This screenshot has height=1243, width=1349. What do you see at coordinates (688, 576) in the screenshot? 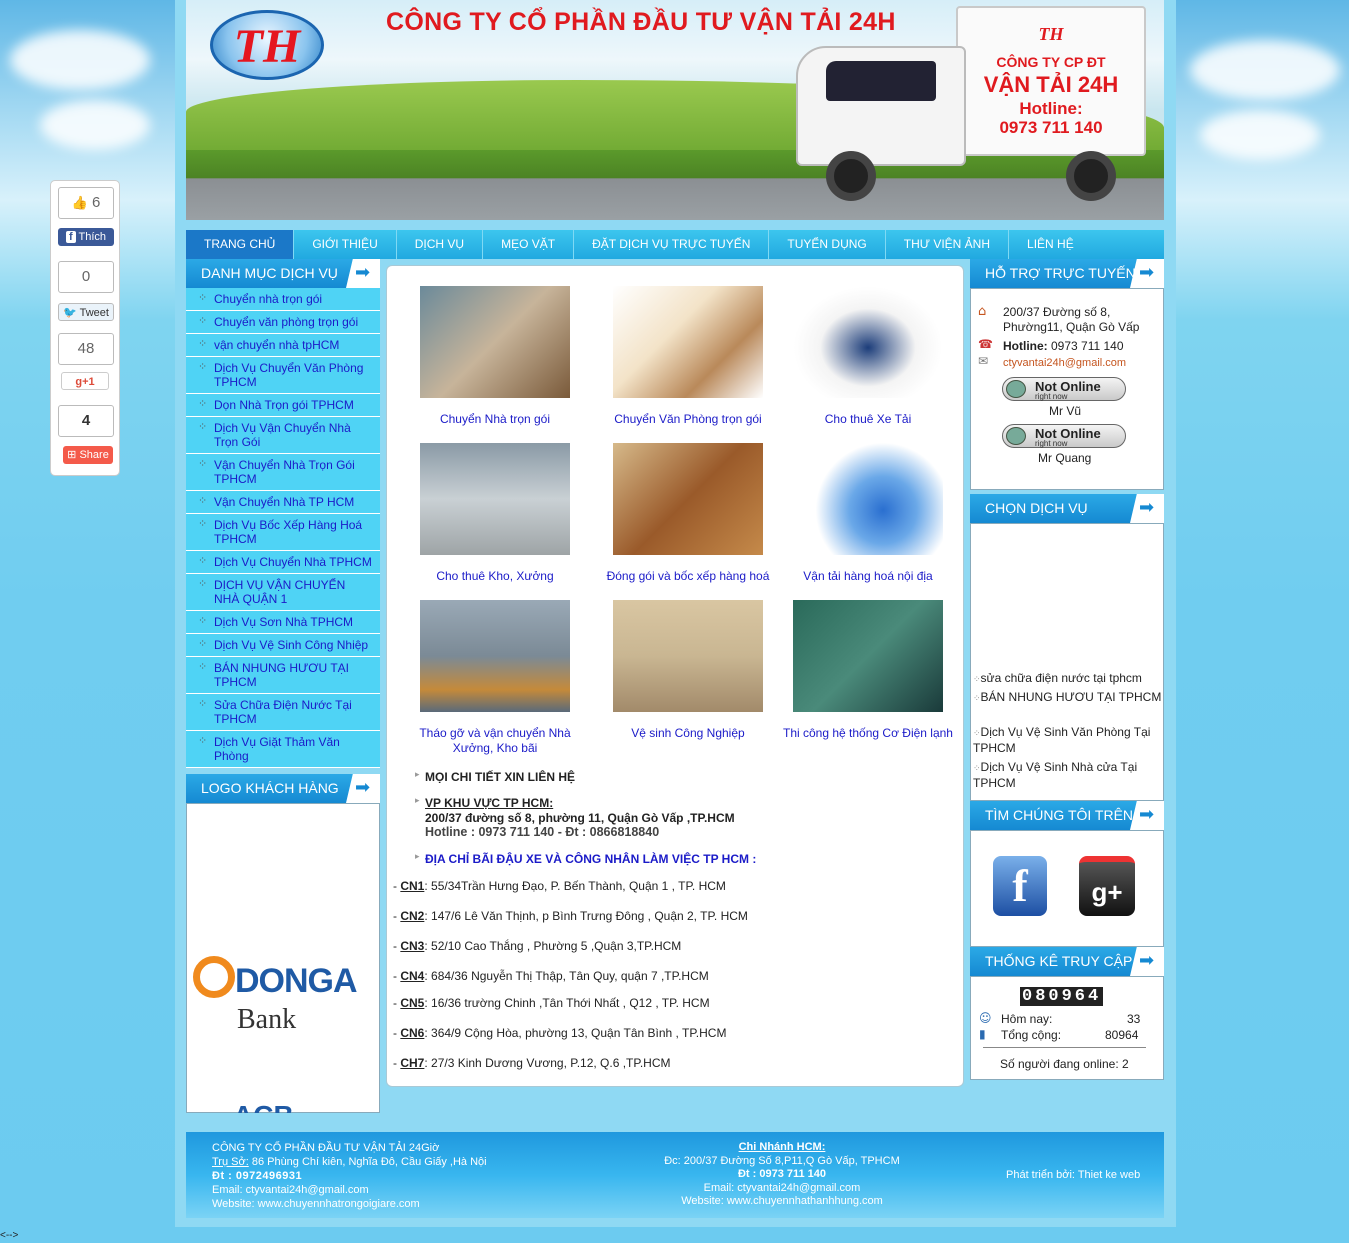
I see `service-caption: Đóng gói và bốc xếp hàng hoá` at bounding box center [688, 576].